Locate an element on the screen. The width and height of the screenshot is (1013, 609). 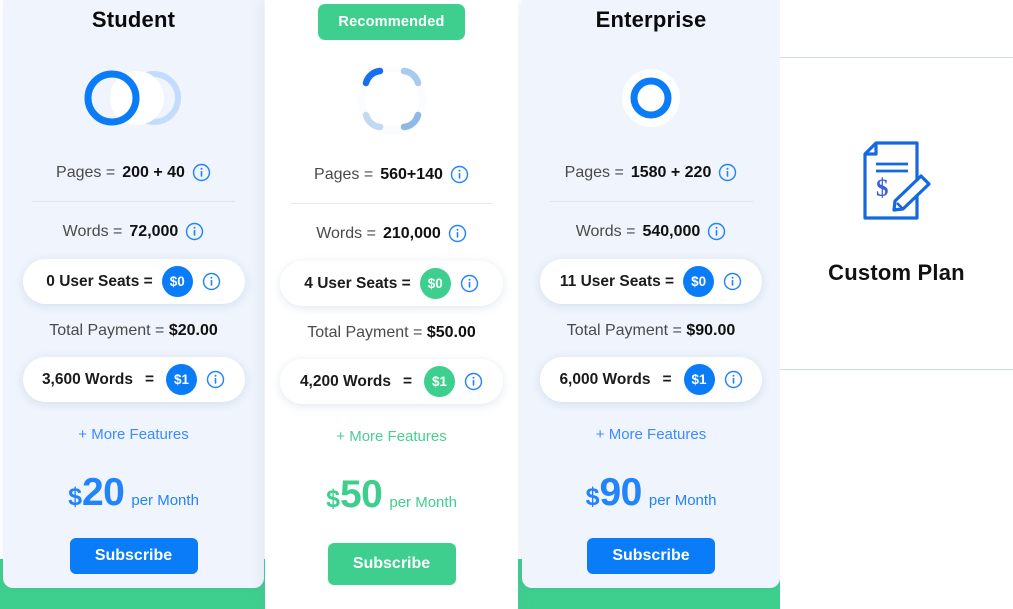
recommended-badge: Recommended is located at coordinates (391, 22).